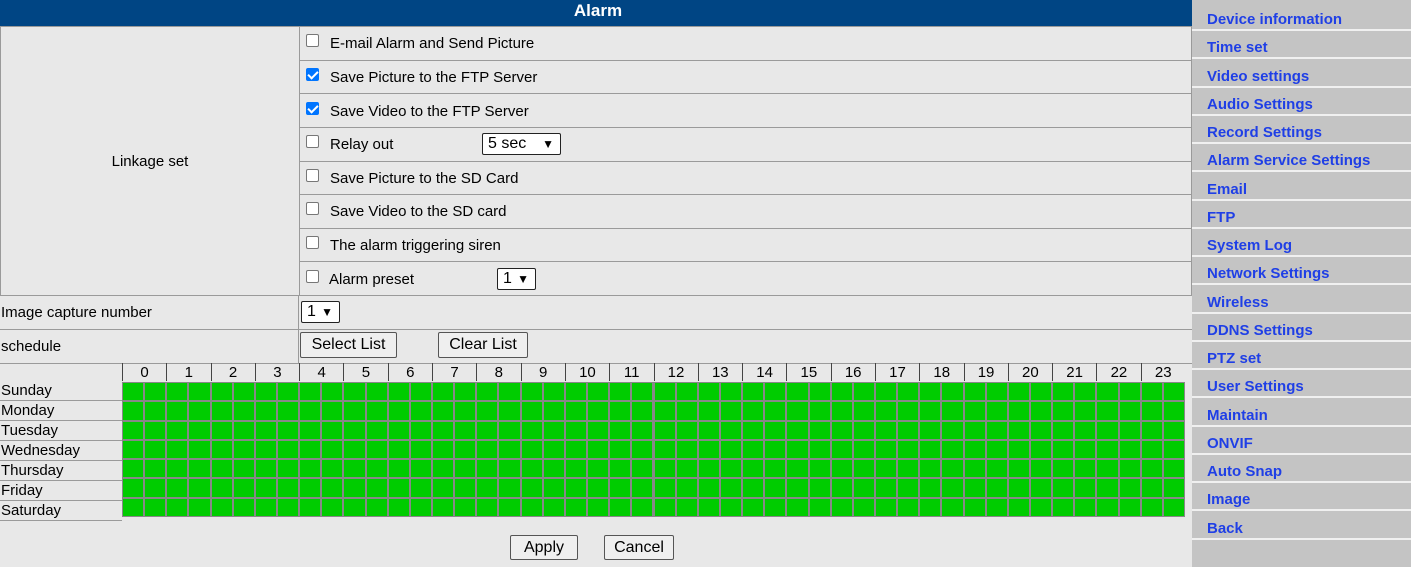  I want to click on sidebar-item-image: Image, so click(1301, 497).